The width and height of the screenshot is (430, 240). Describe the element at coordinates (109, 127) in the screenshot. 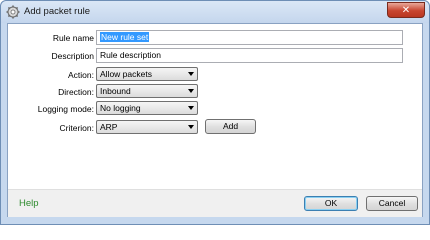

I see `criterion-selected: ARP` at that location.